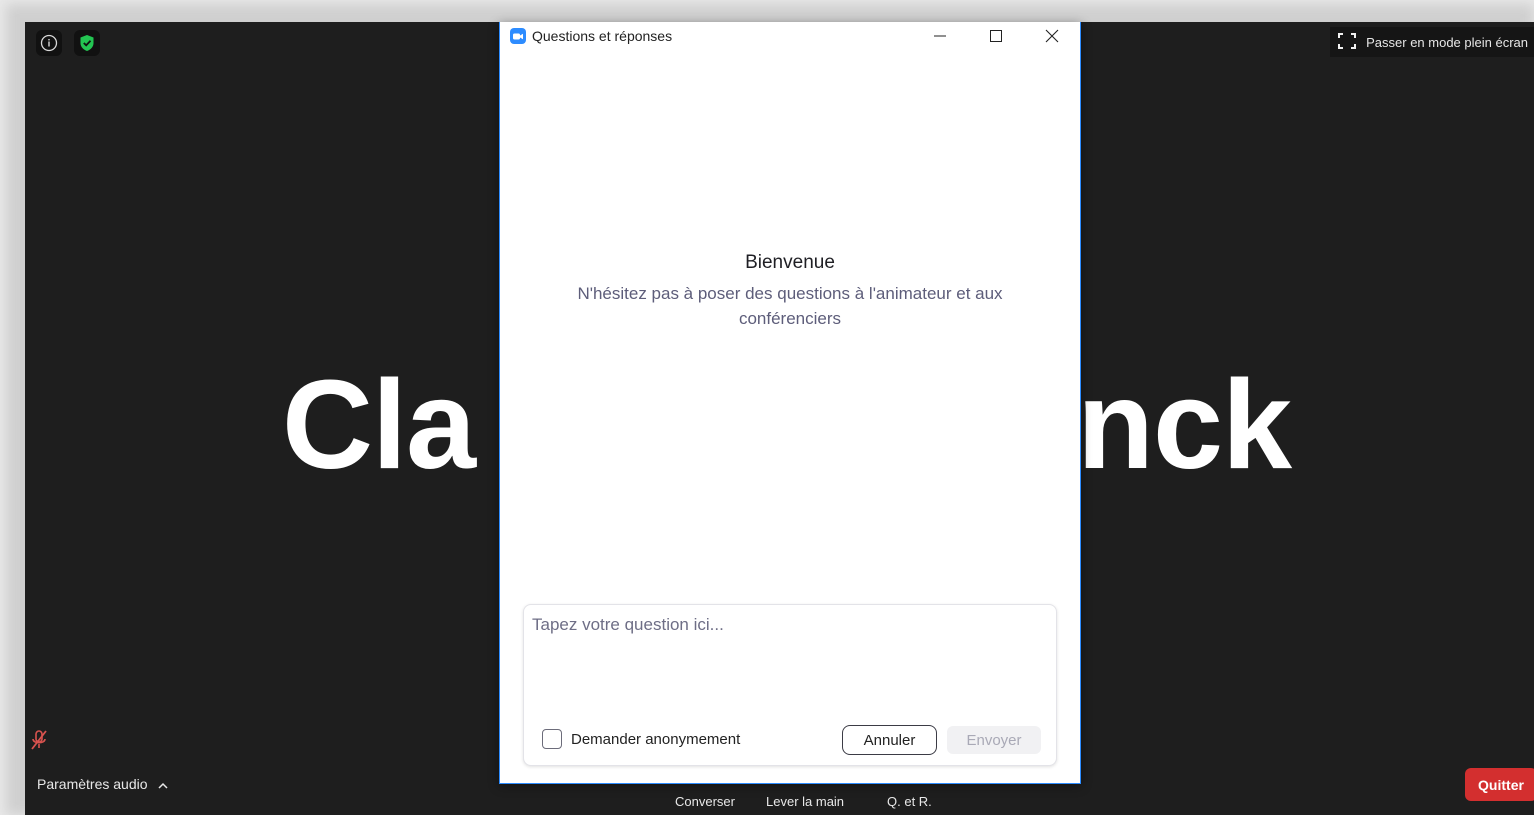 This screenshot has height=815, width=1534. Describe the element at coordinates (1447, 42) in the screenshot. I see `fullscreen-label: Passer en mode plein écran` at that location.